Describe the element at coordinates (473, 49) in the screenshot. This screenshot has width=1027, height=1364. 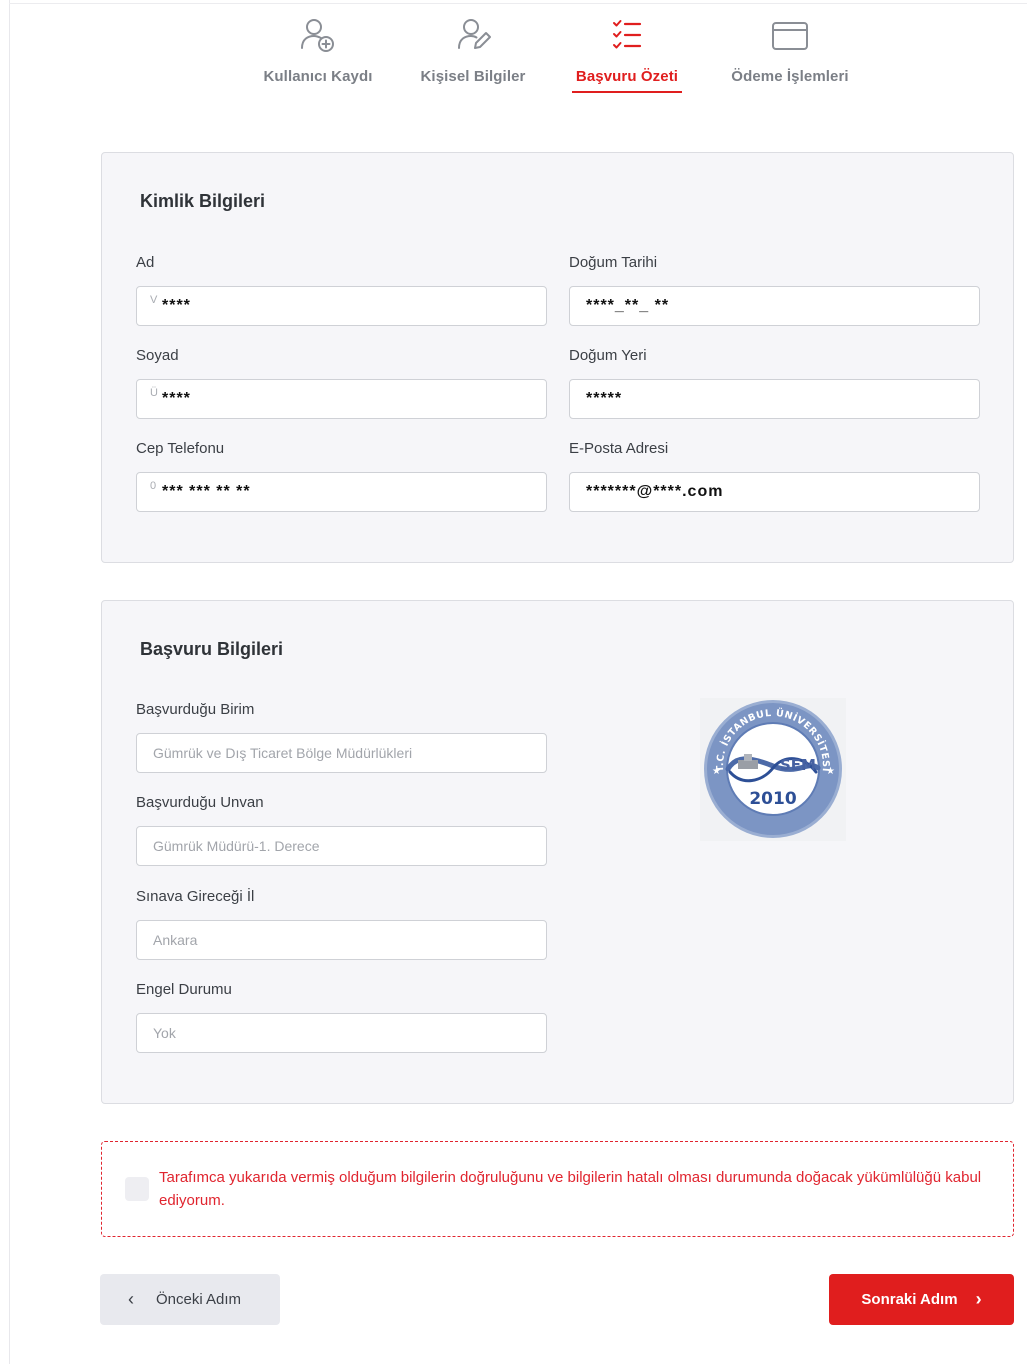
I see `step-kisisel-bilgiler: Kişisel Bilgiler` at that location.